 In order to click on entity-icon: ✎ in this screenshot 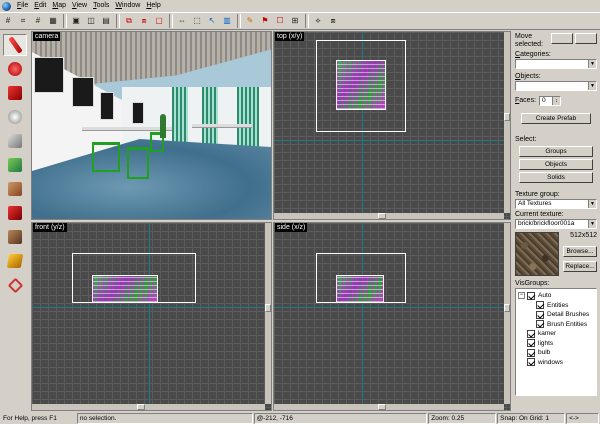, I will do `click(250, 21)`.